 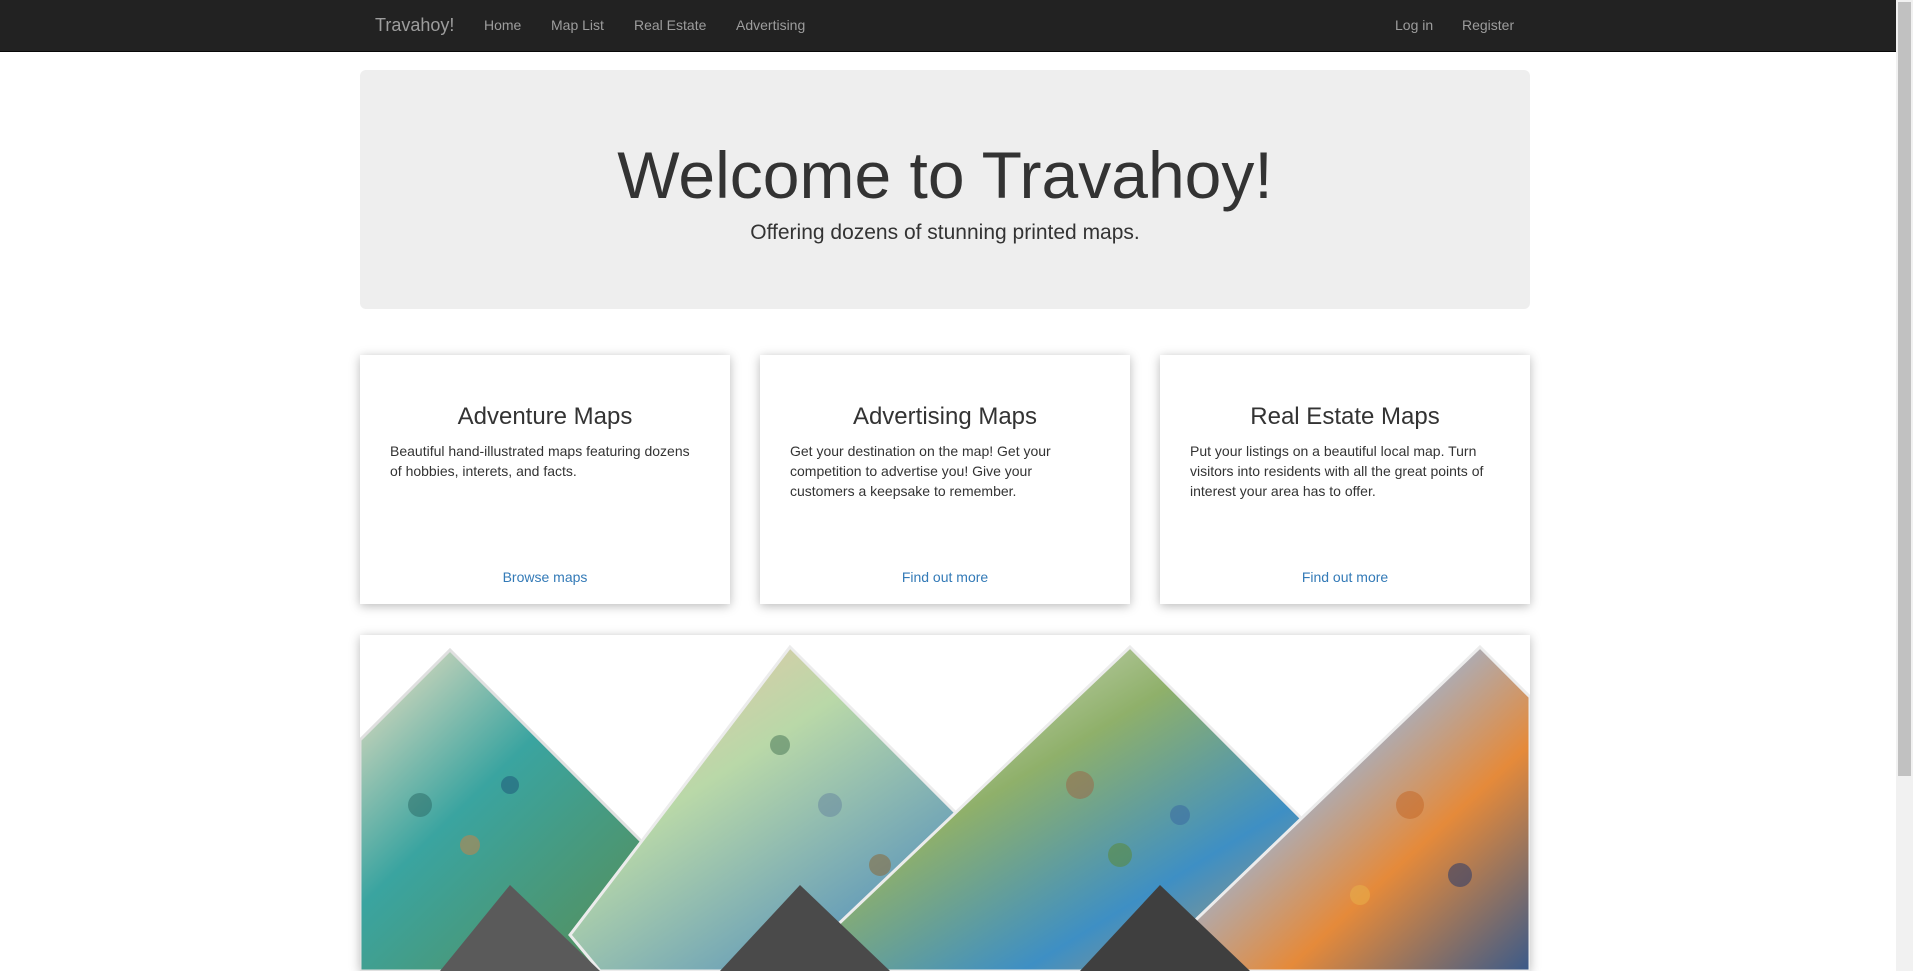 What do you see at coordinates (945, 175) in the screenshot?
I see `welcome-title: Welcome to Travahoy!` at bounding box center [945, 175].